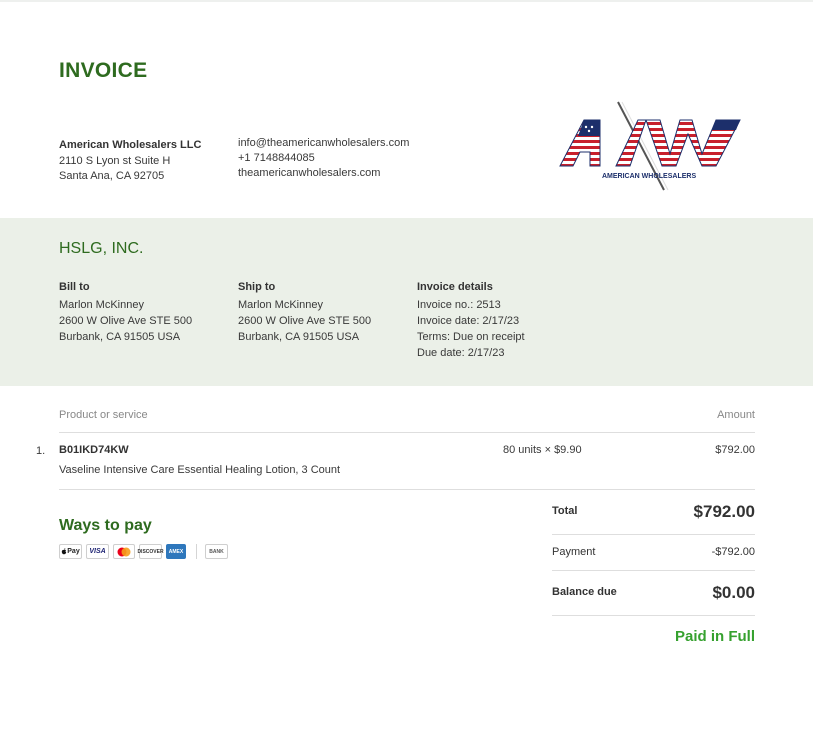 The height and width of the screenshot is (756, 813). What do you see at coordinates (103, 70) in the screenshot?
I see `invoice-title: INVOICE` at bounding box center [103, 70].